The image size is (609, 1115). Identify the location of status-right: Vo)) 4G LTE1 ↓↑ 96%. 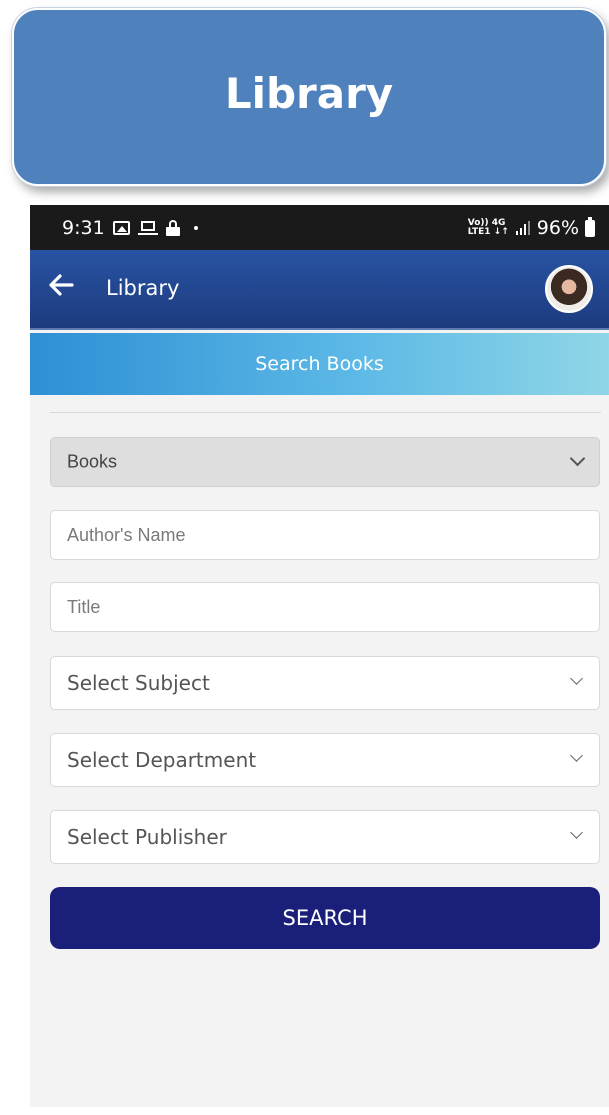
(531, 227).